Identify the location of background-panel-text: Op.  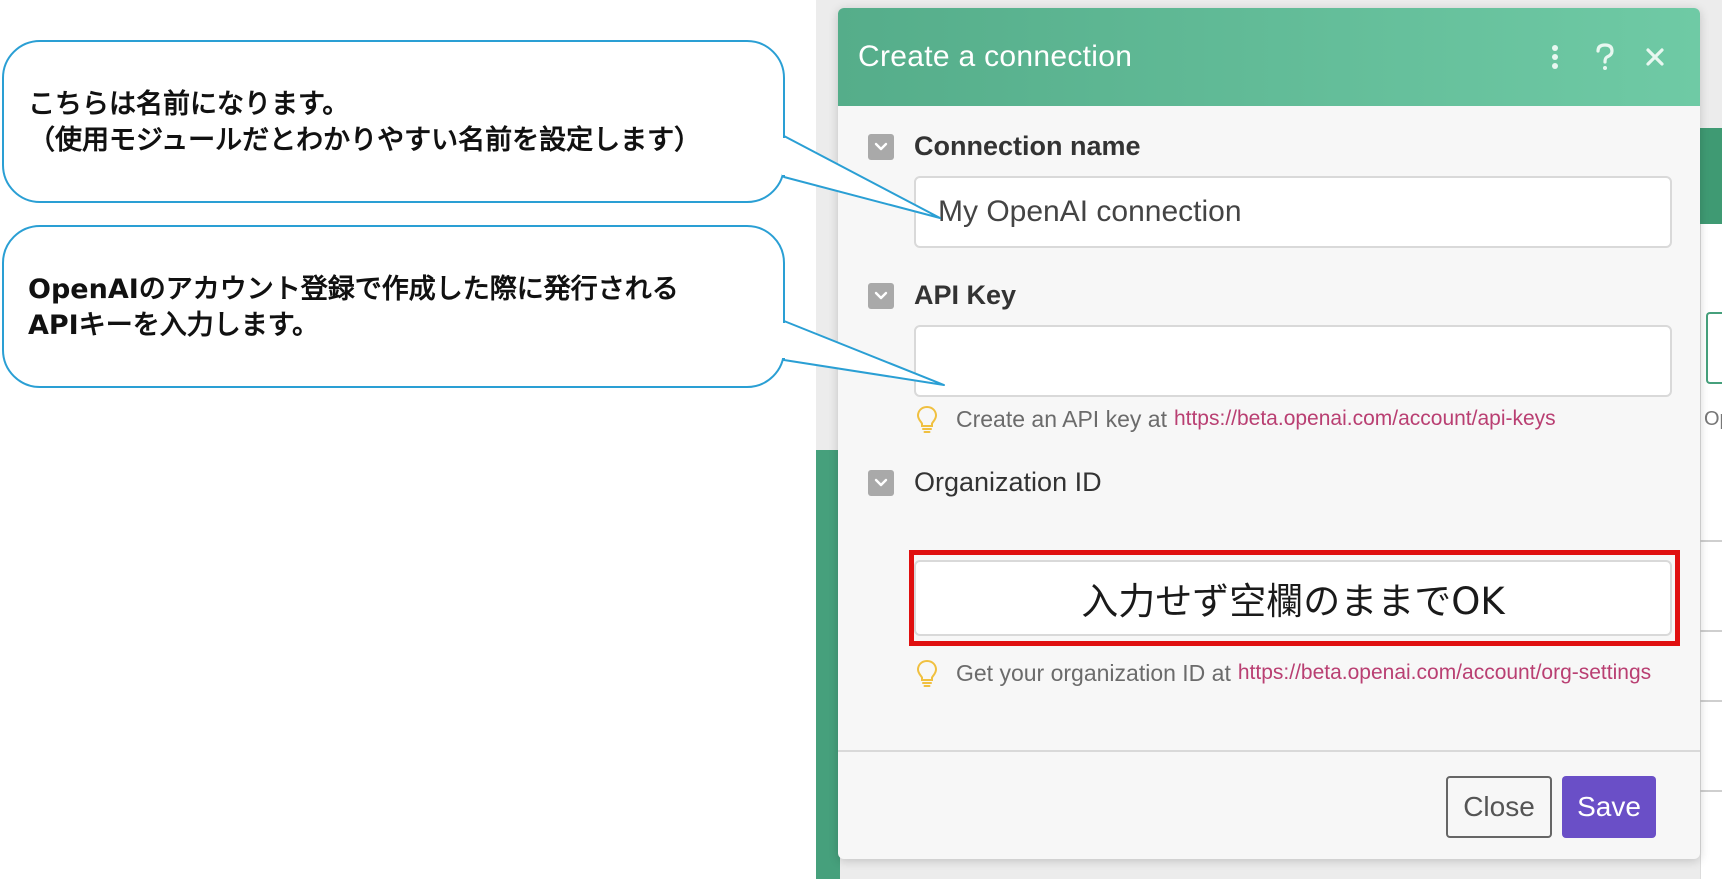
(1713, 419).